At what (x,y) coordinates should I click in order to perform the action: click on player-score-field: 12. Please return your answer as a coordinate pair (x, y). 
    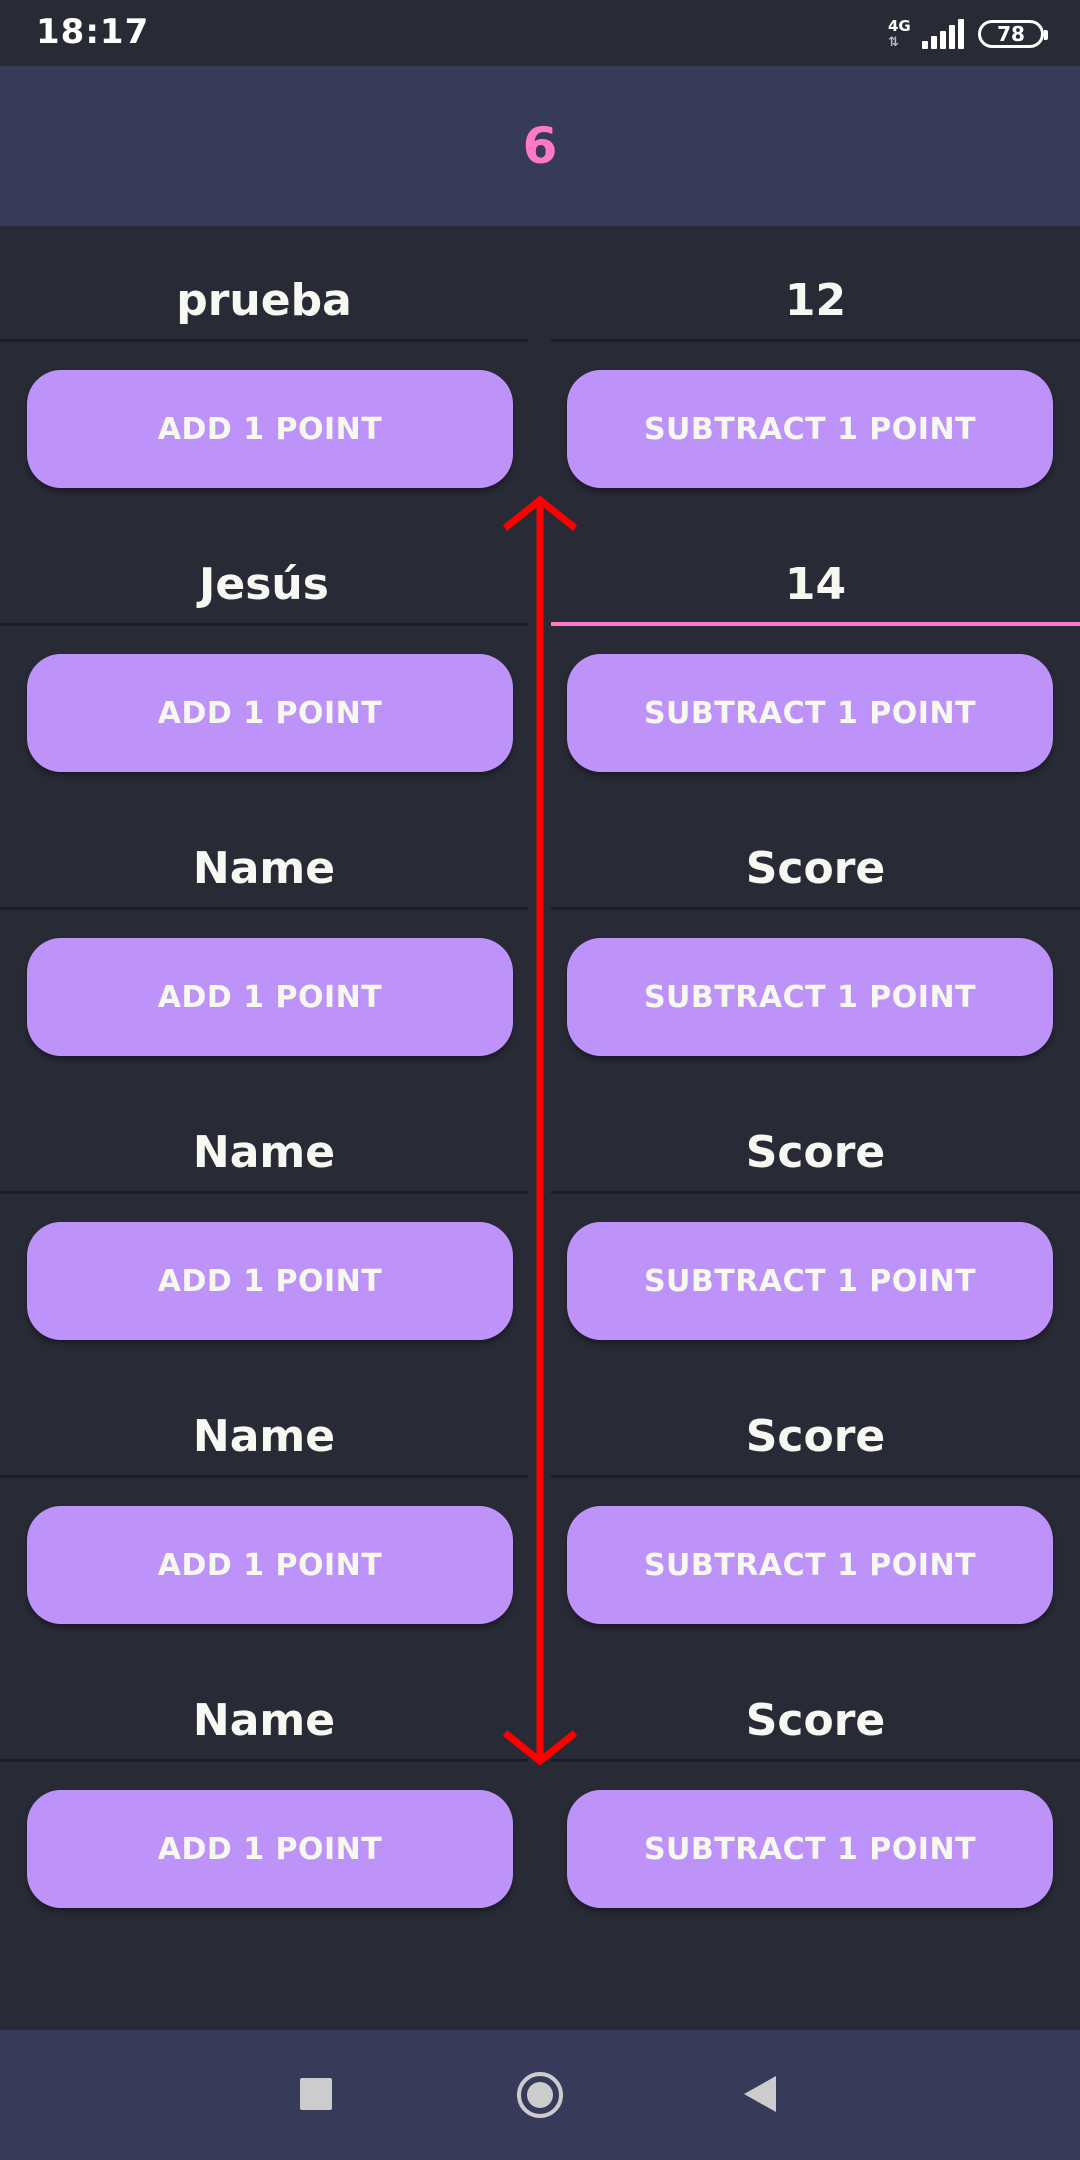
    Looking at the image, I should click on (815, 302).